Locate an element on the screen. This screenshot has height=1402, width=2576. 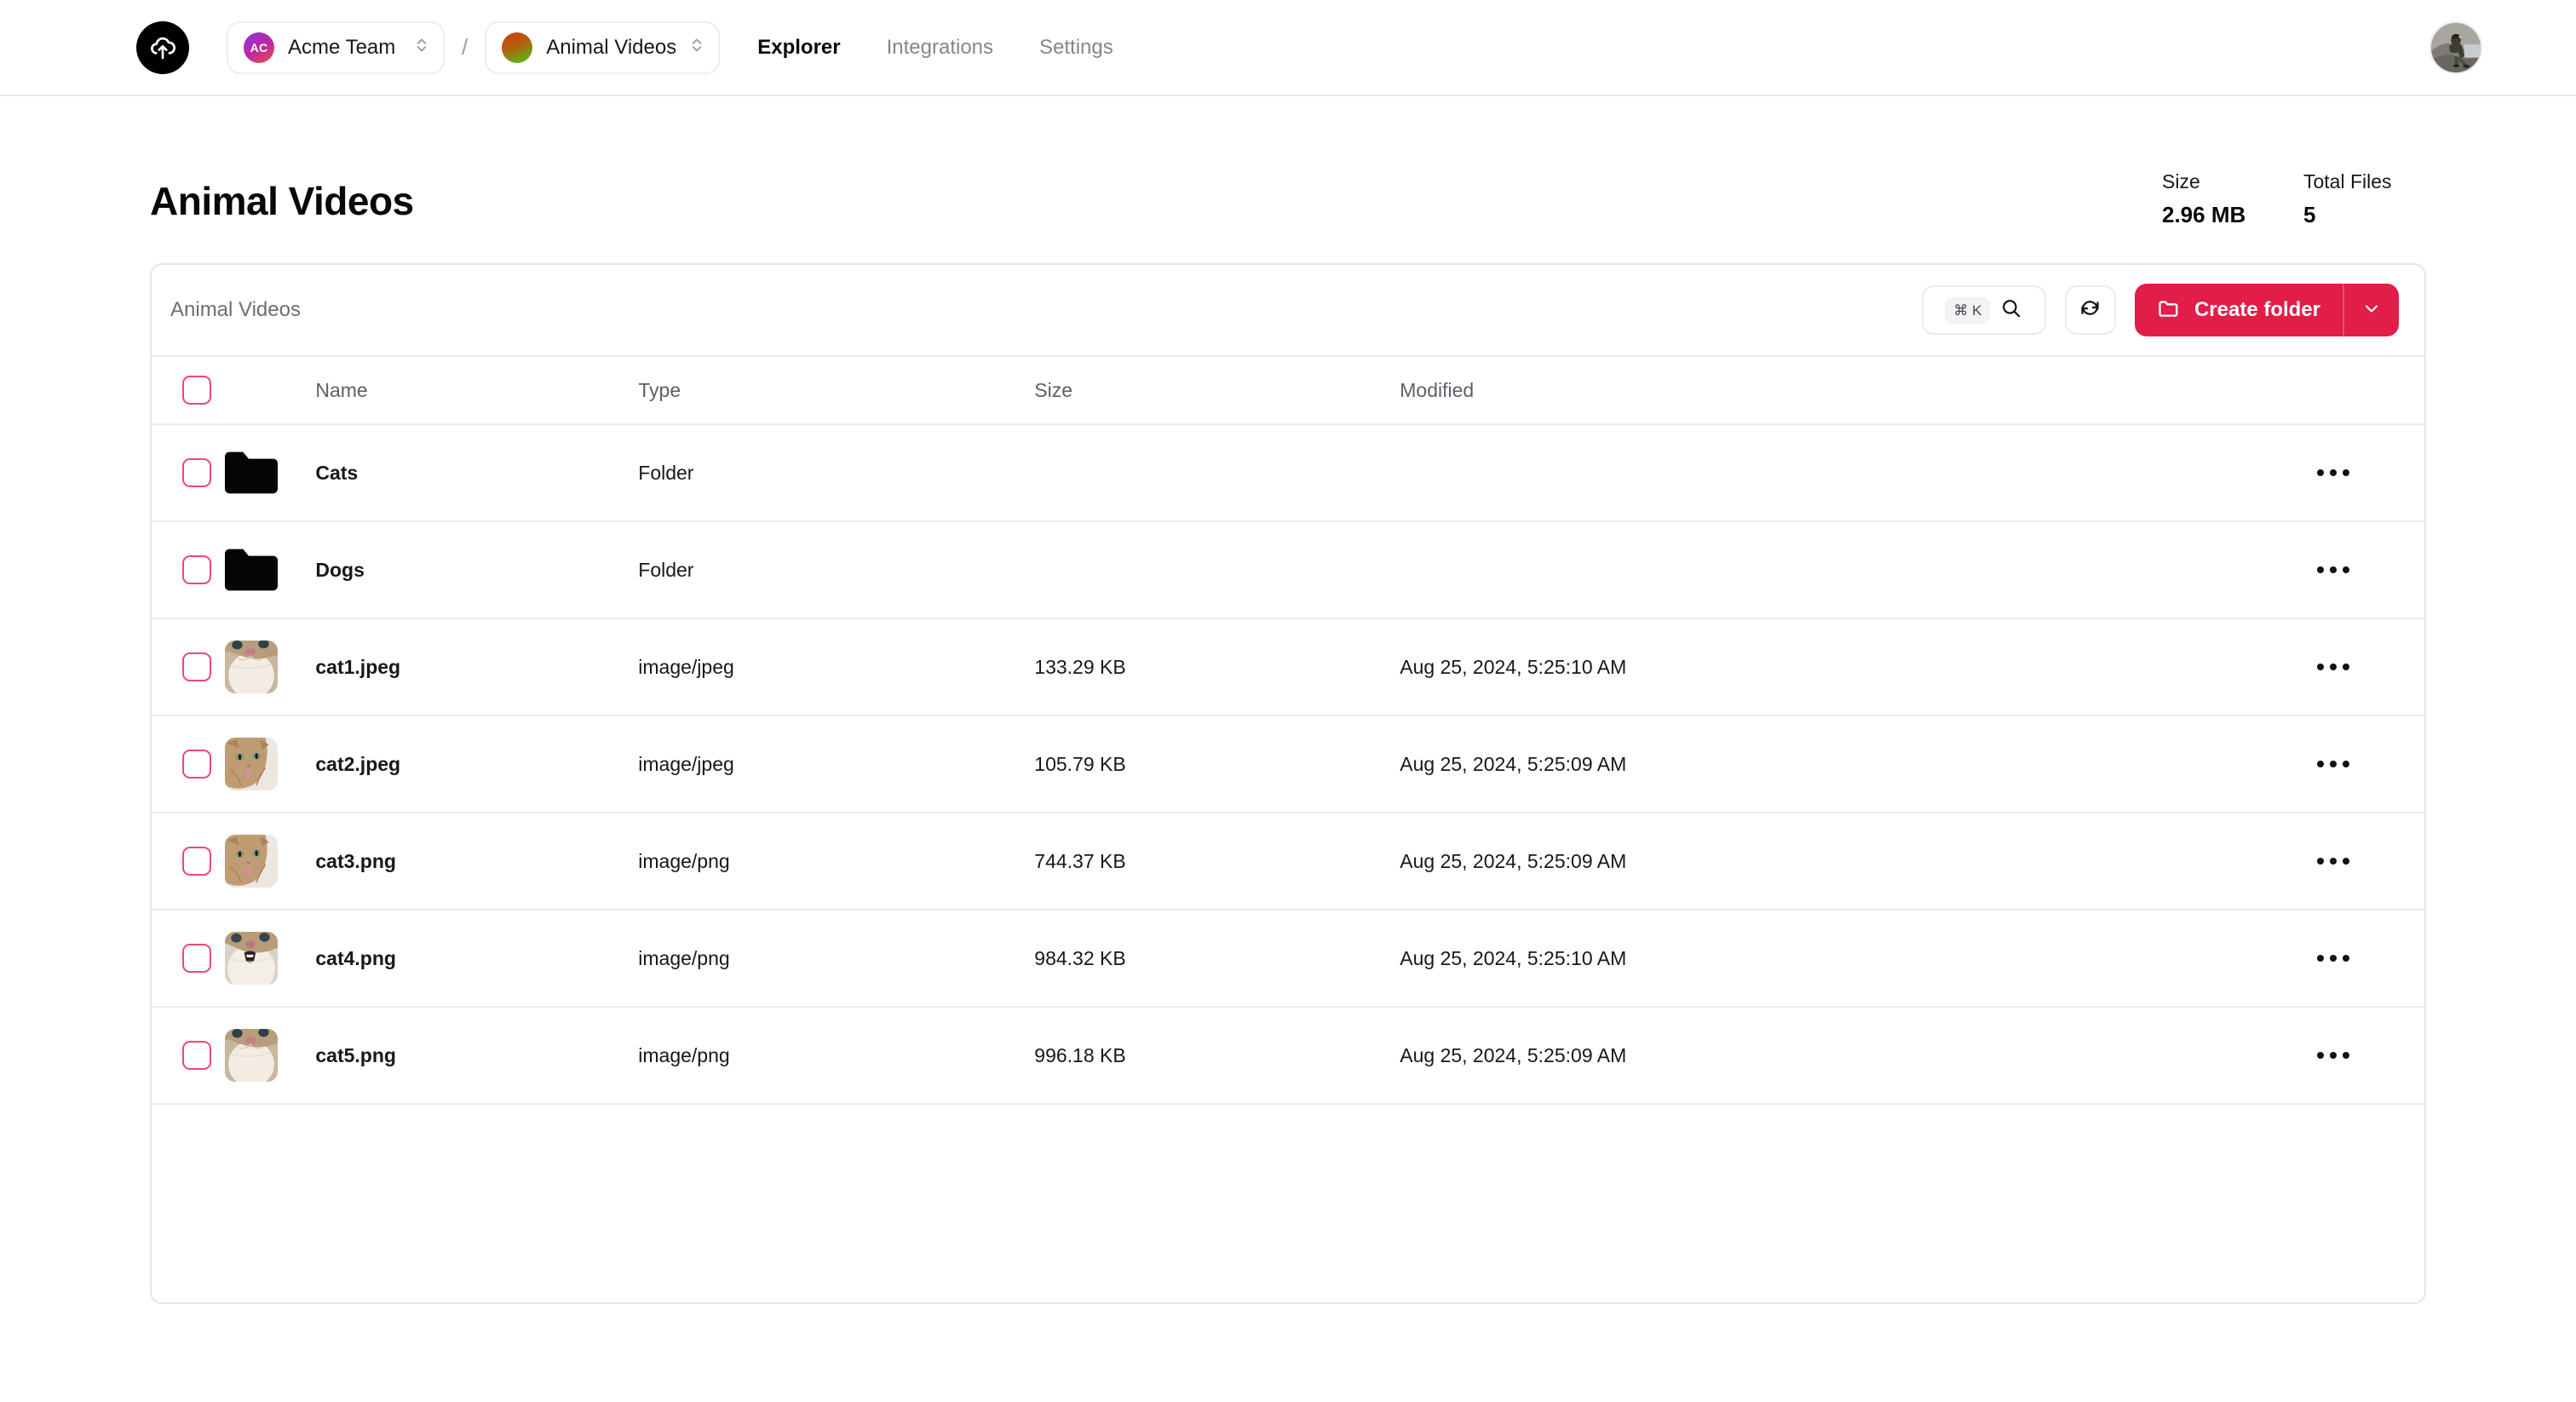
avatar is located at coordinates (2456, 47).